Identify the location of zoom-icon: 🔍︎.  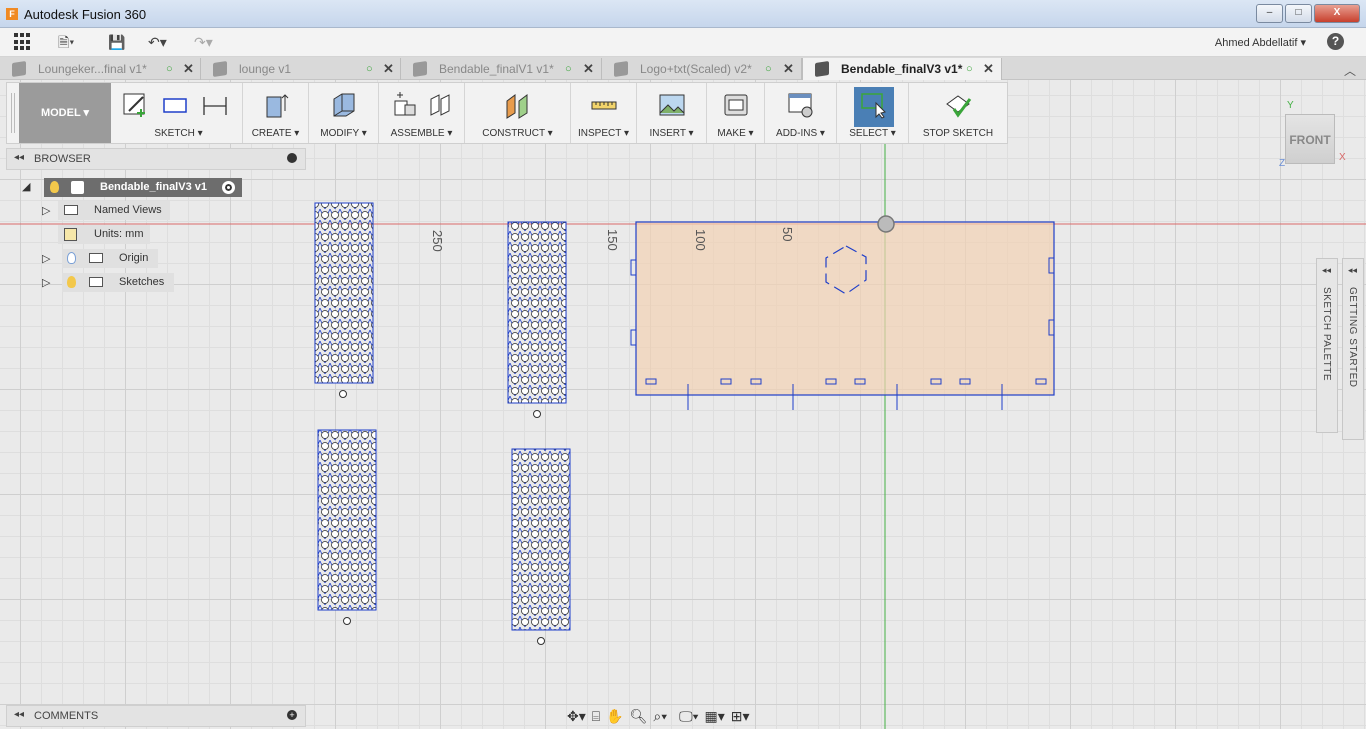
(639, 716).